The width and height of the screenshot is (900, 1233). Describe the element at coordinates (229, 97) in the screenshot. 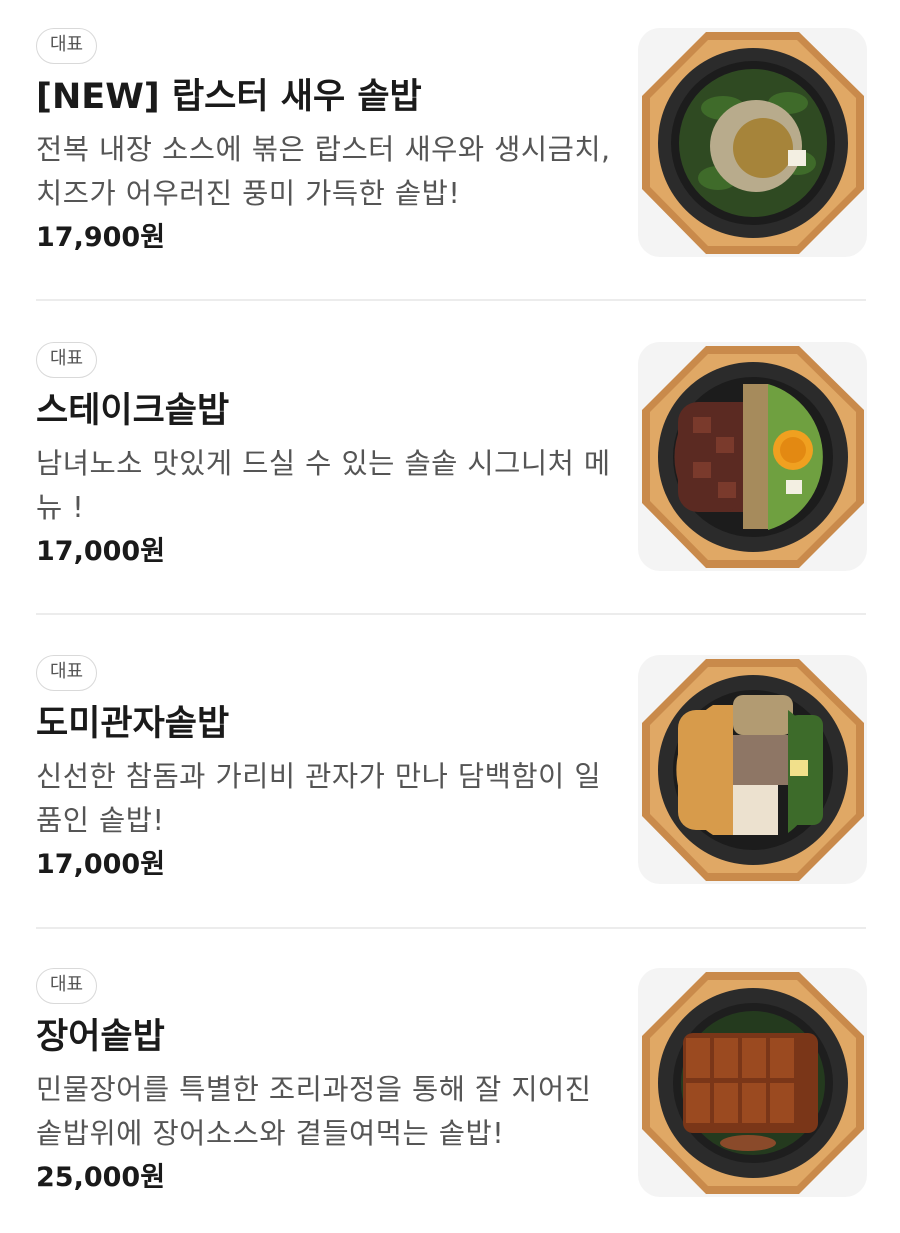

I see `menu-item-name: [NEW] 랍스터 새우 솥밥` at that location.